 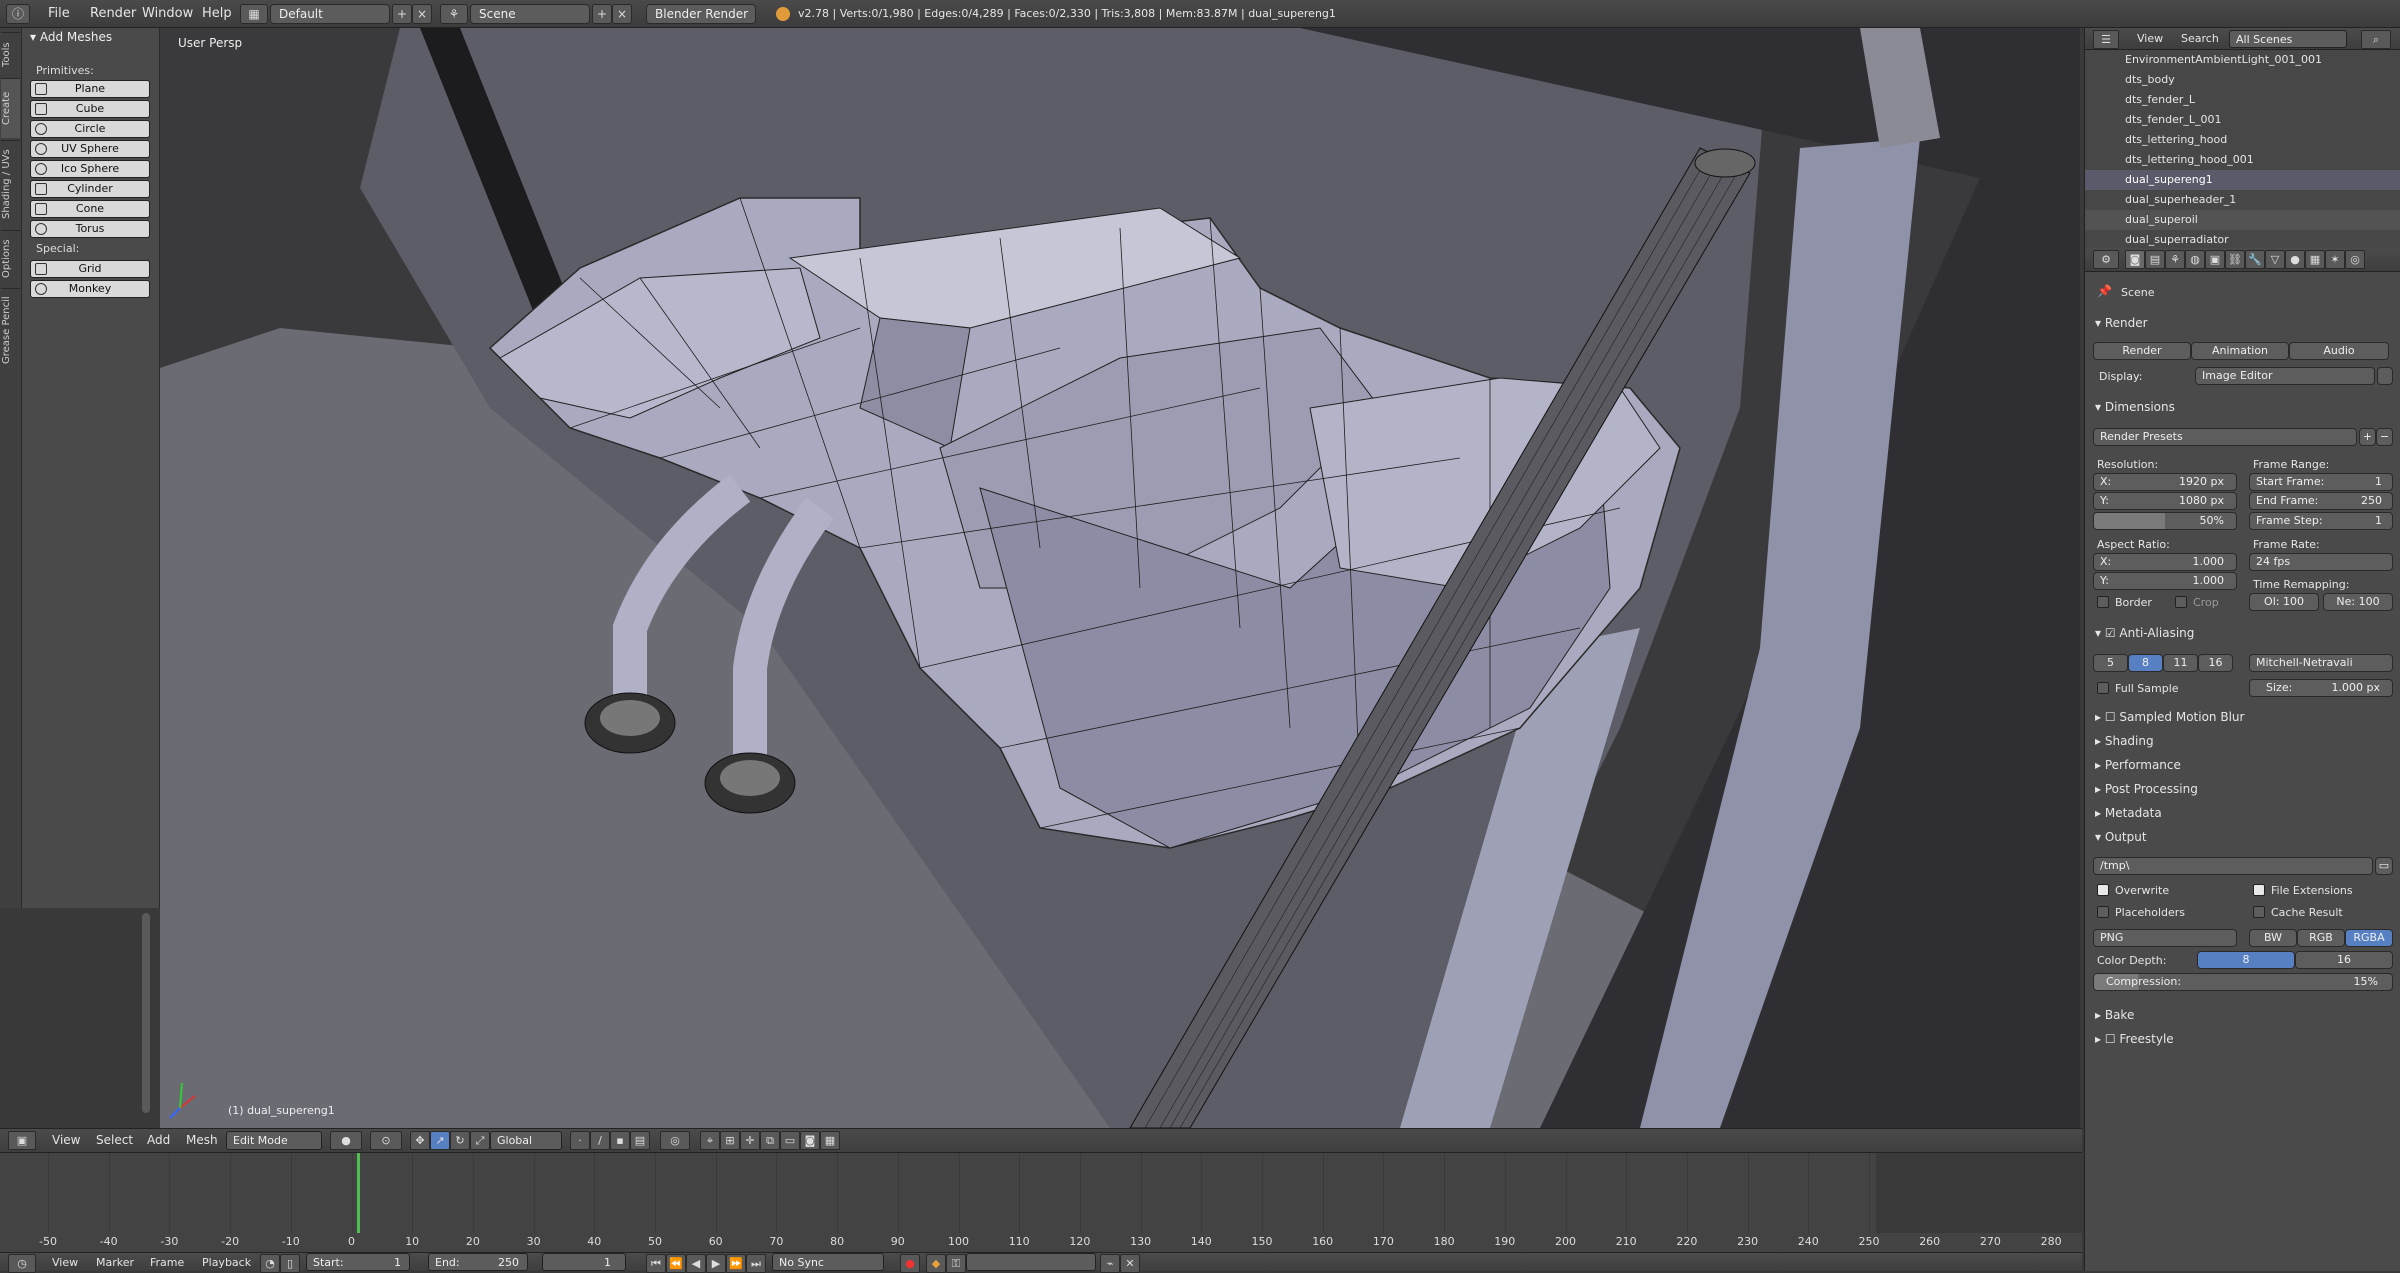 What do you see at coordinates (602, 14) in the screenshot?
I see `add-scene-button: +` at bounding box center [602, 14].